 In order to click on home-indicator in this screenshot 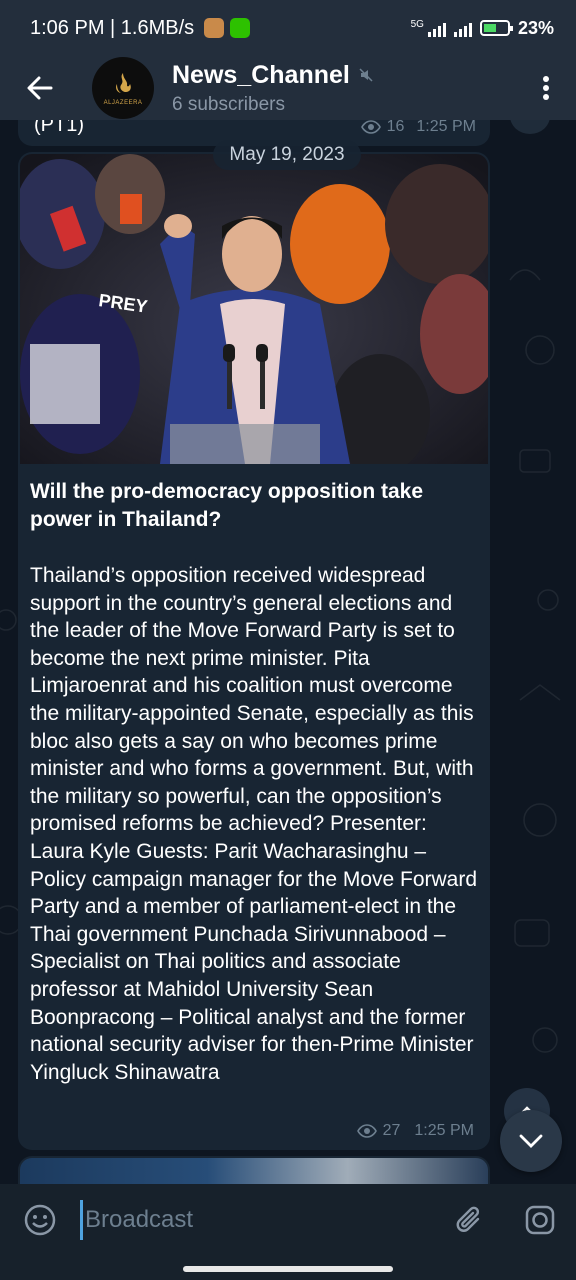, I will do `click(288, 1269)`.